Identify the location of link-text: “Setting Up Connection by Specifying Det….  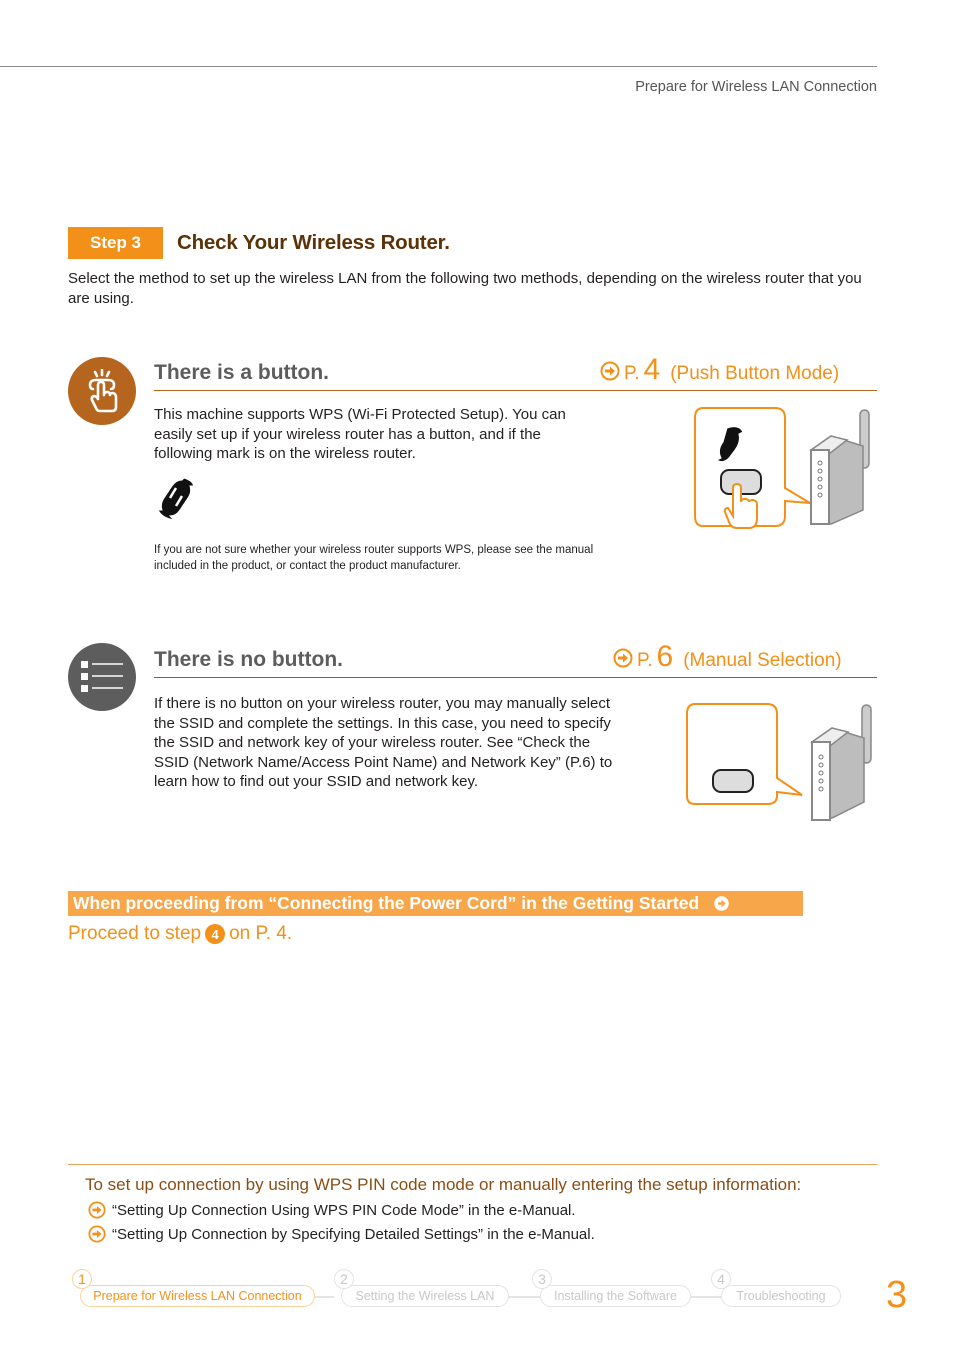
(353, 1234).